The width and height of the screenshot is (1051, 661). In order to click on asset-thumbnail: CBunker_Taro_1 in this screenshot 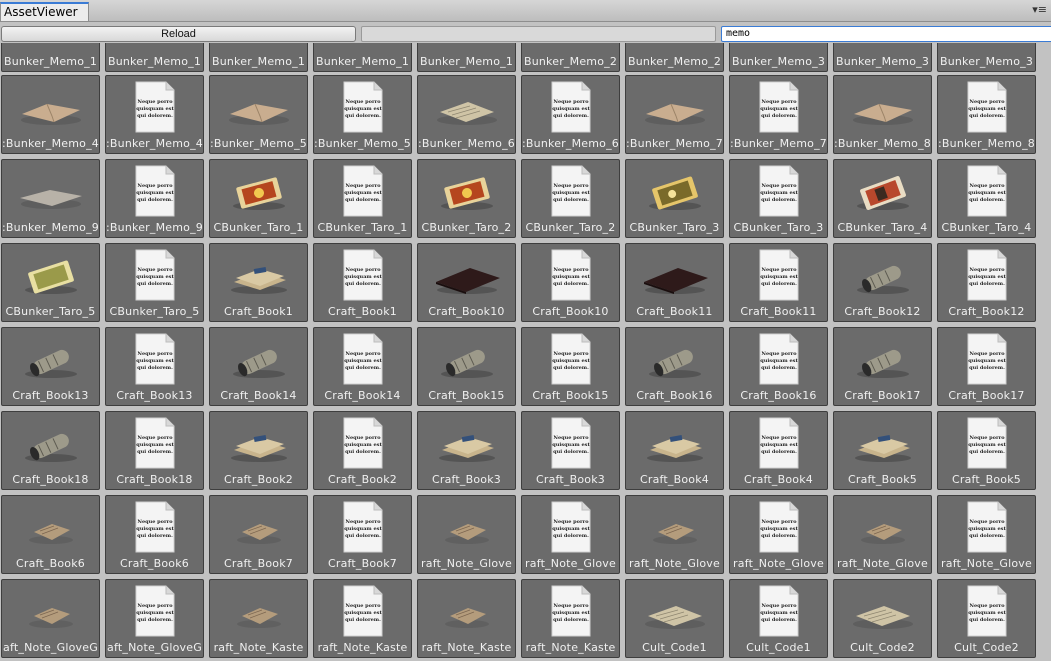, I will do `click(258, 198)`.